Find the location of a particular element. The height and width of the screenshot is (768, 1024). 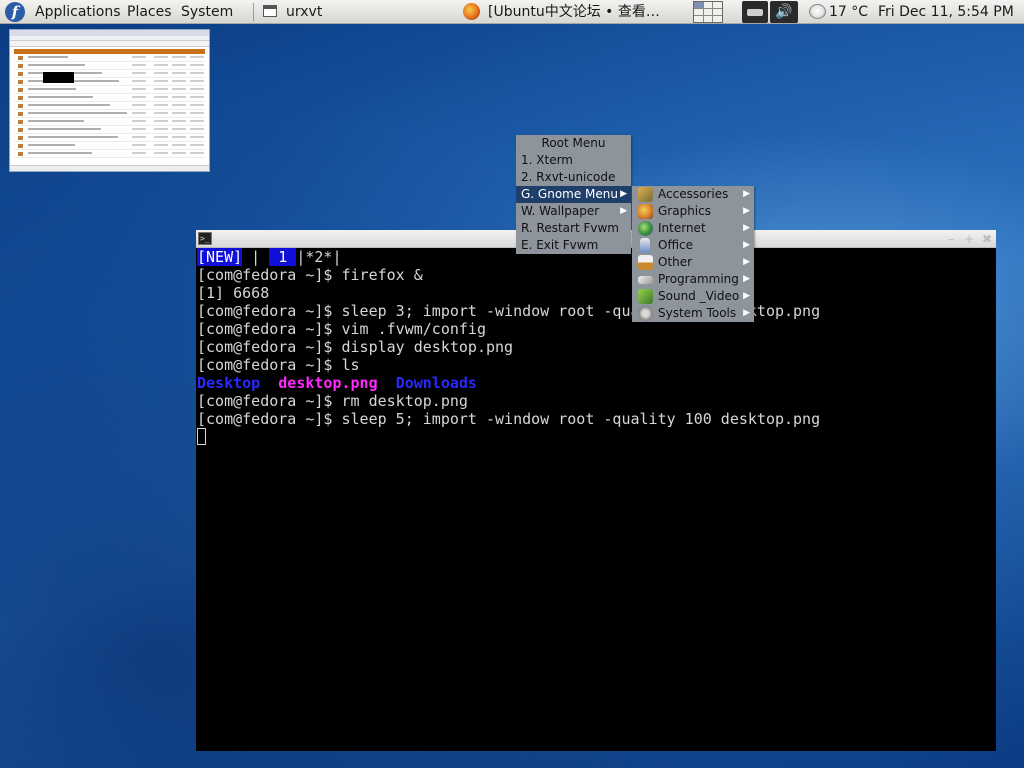

workspace-pager is located at coordinates (708, 12).